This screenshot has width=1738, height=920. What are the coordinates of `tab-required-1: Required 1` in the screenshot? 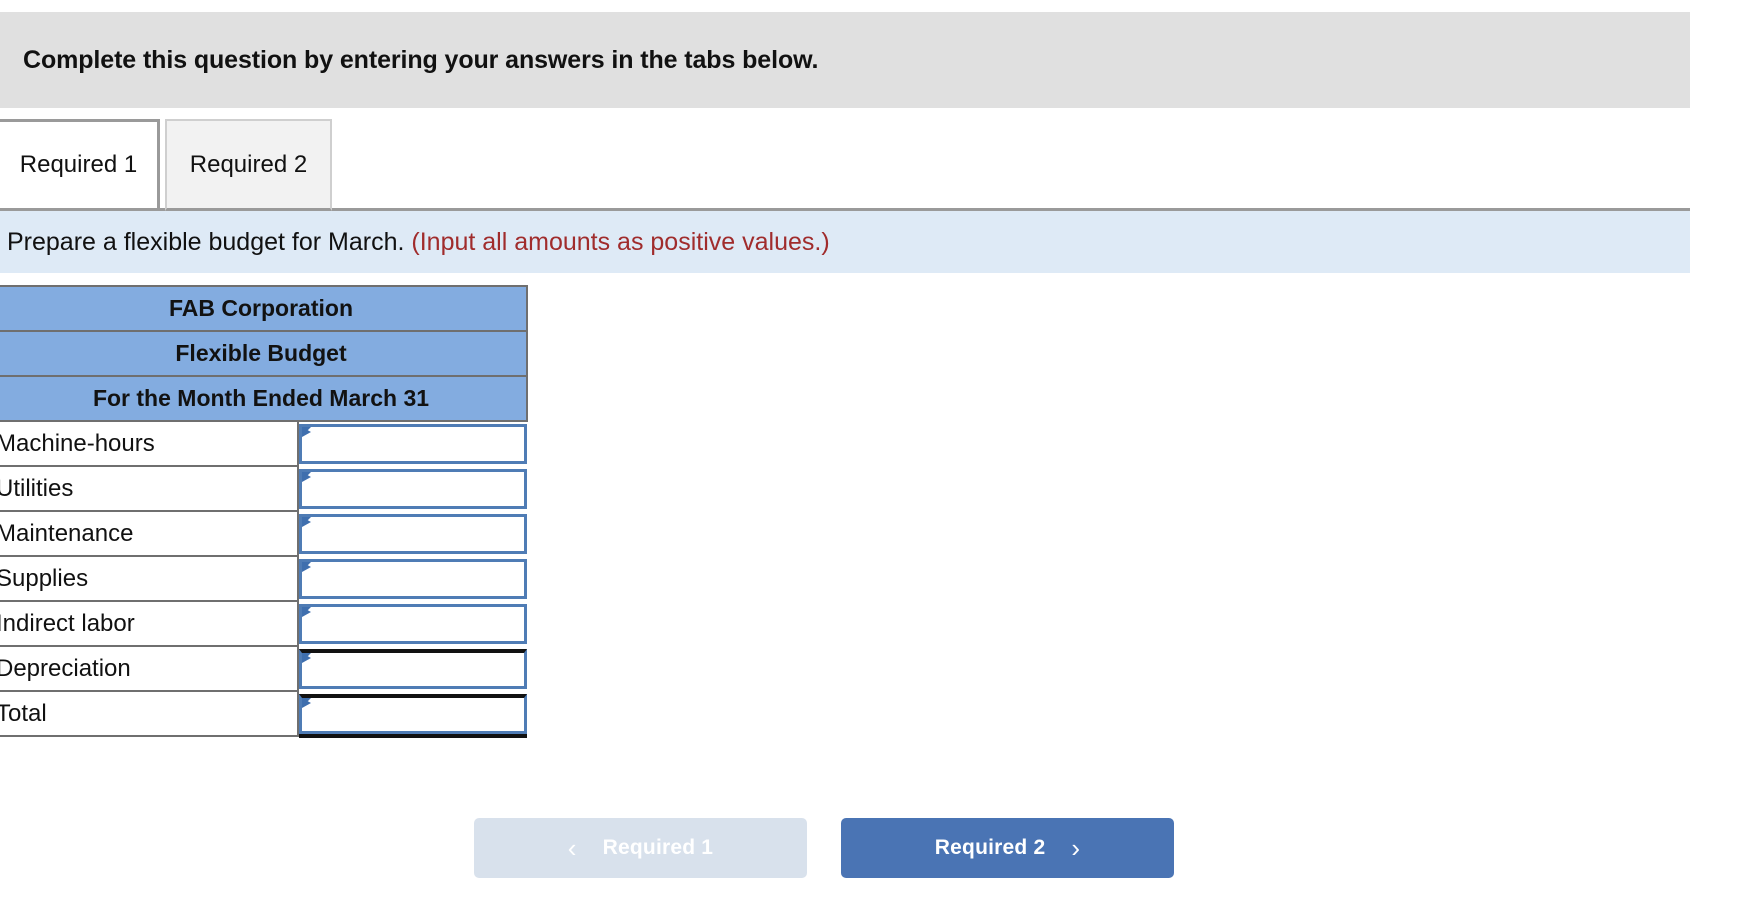 It's located at (80, 163).